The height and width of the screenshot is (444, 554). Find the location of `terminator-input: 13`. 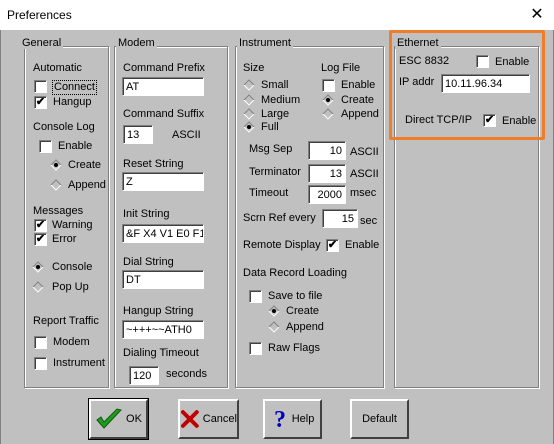

terminator-input: 13 is located at coordinates (327, 173).